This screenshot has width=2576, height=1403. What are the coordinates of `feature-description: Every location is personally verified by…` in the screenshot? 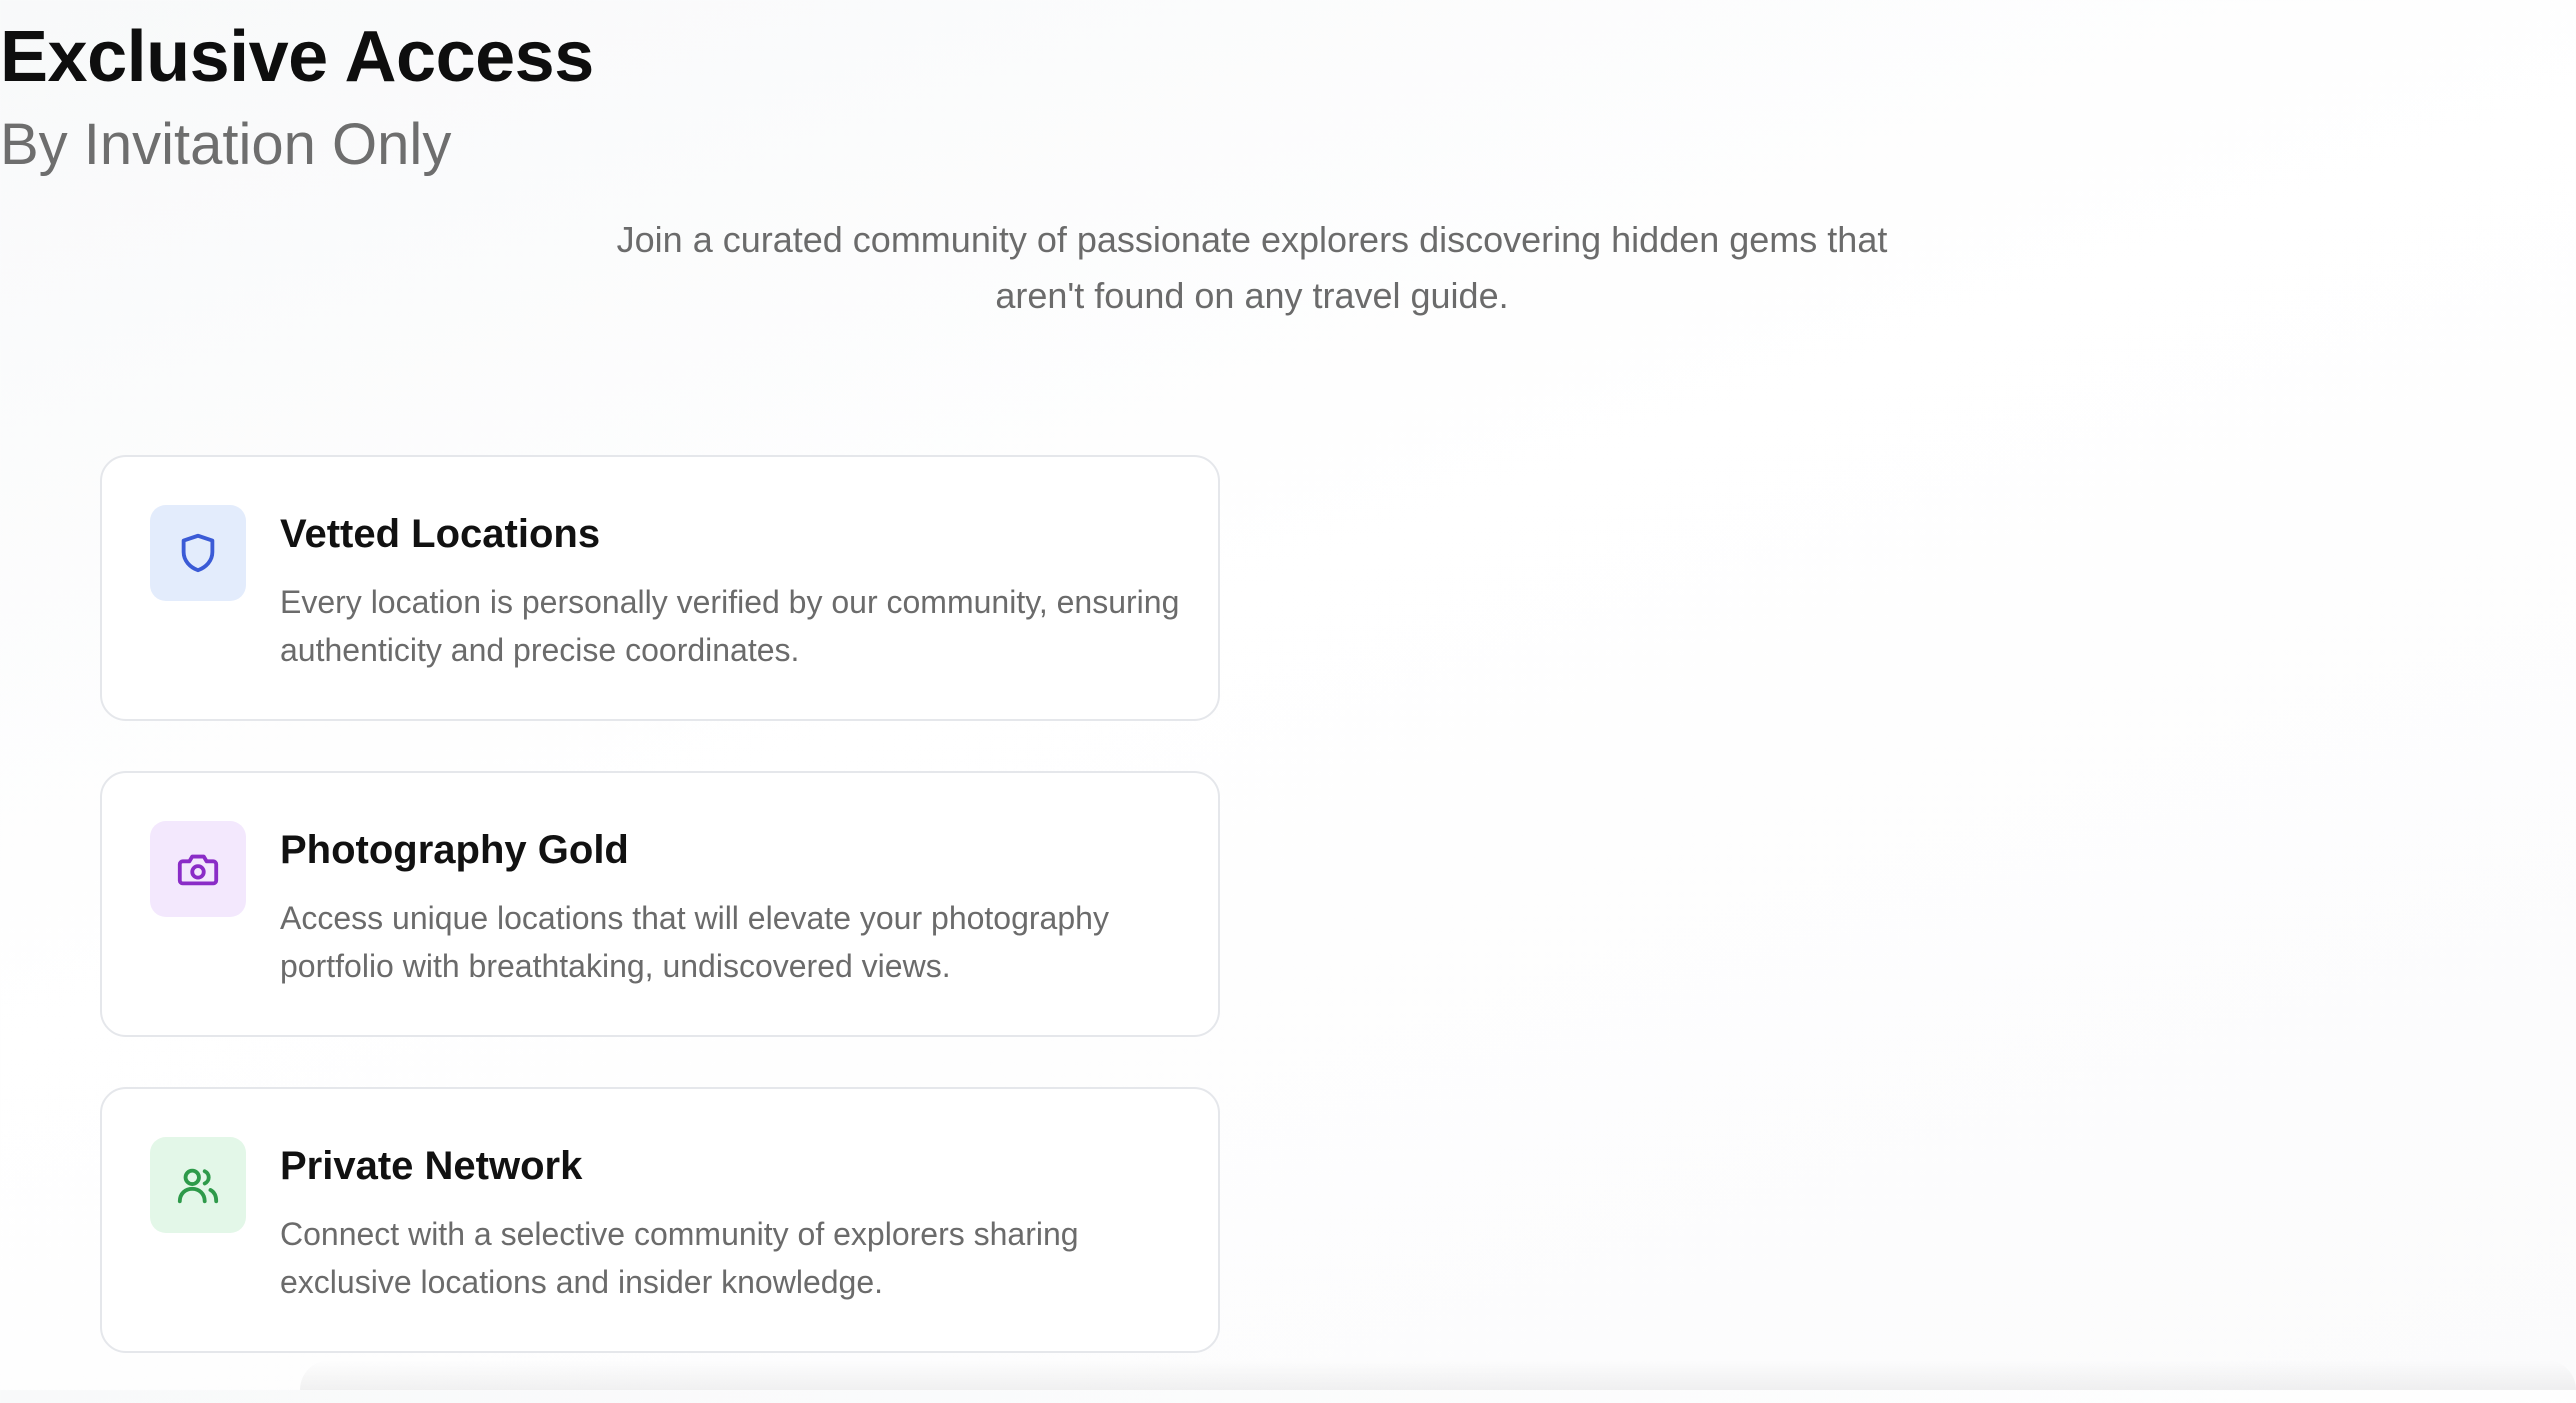 It's located at (730, 626).